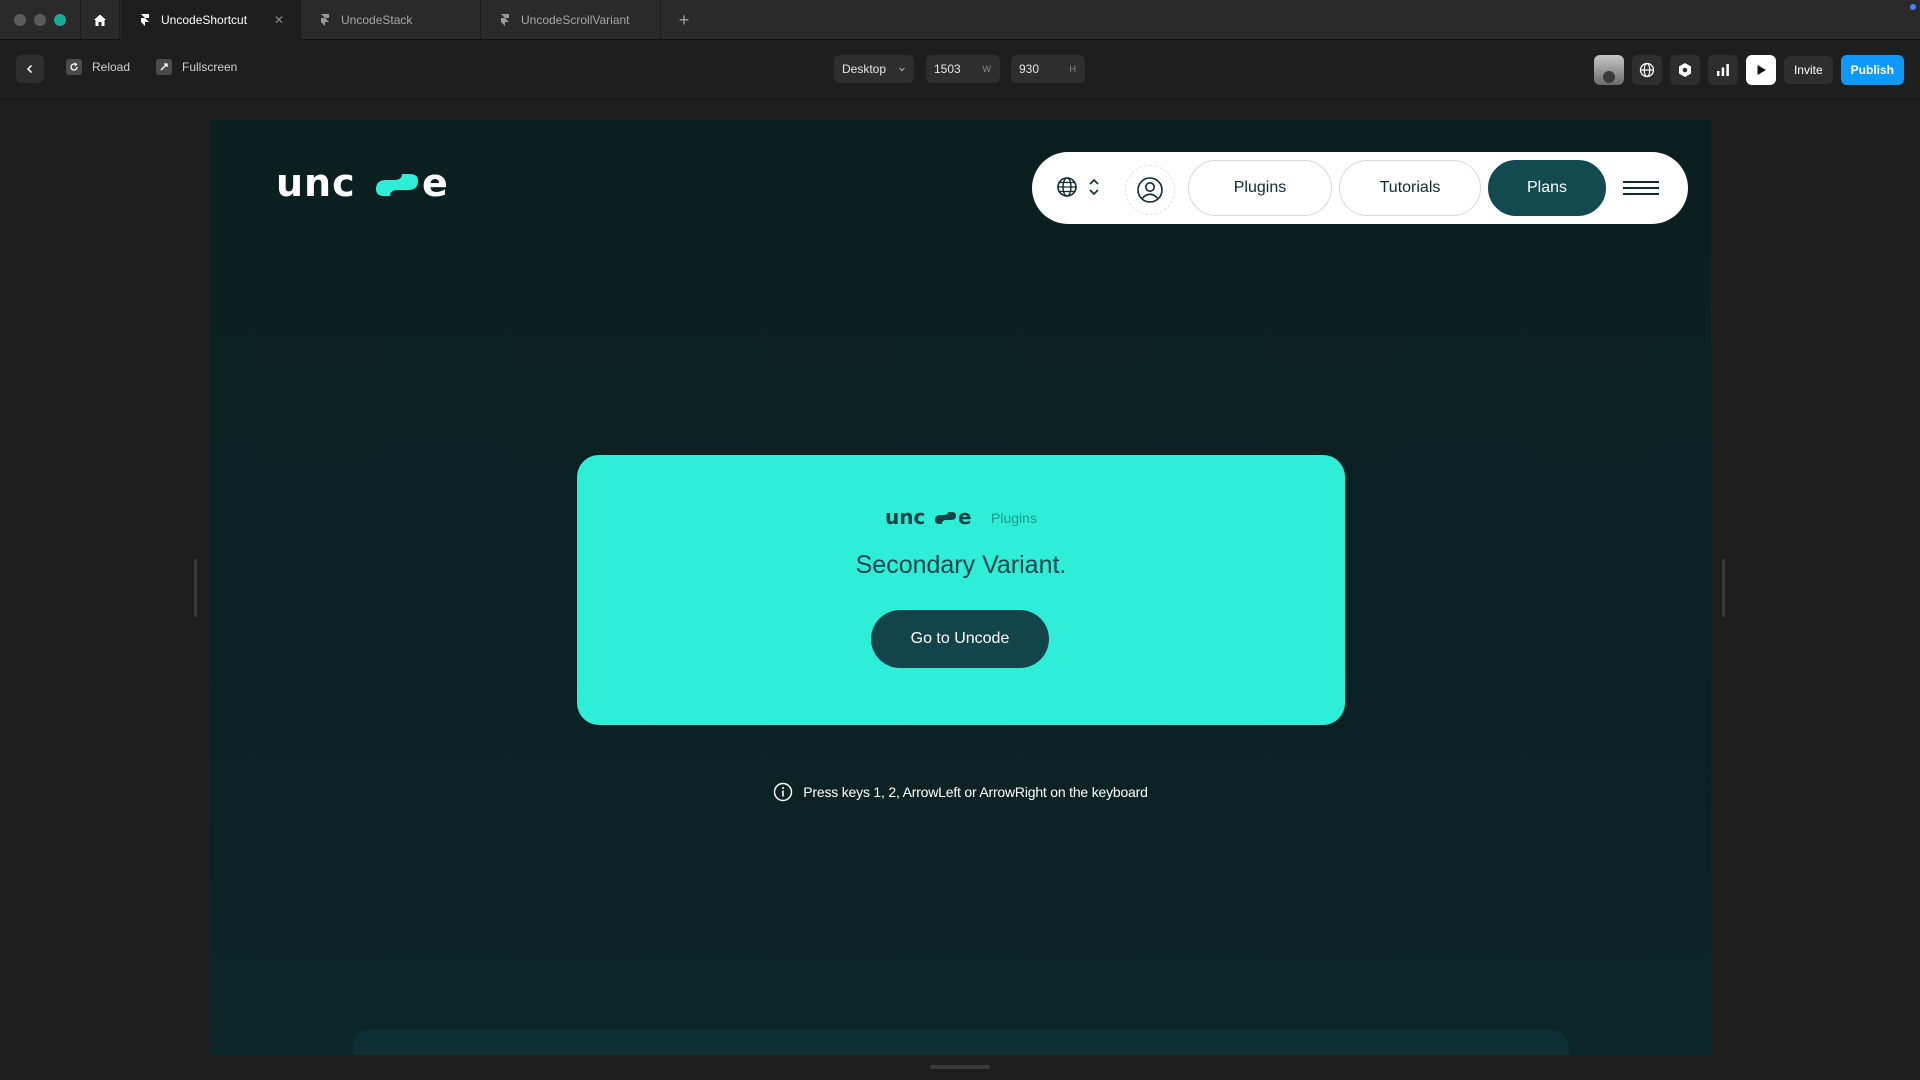 Image resolution: width=1920 pixels, height=1080 pixels. What do you see at coordinates (279, 20) in the screenshot?
I see `close-icon: ✕` at bounding box center [279, 20].